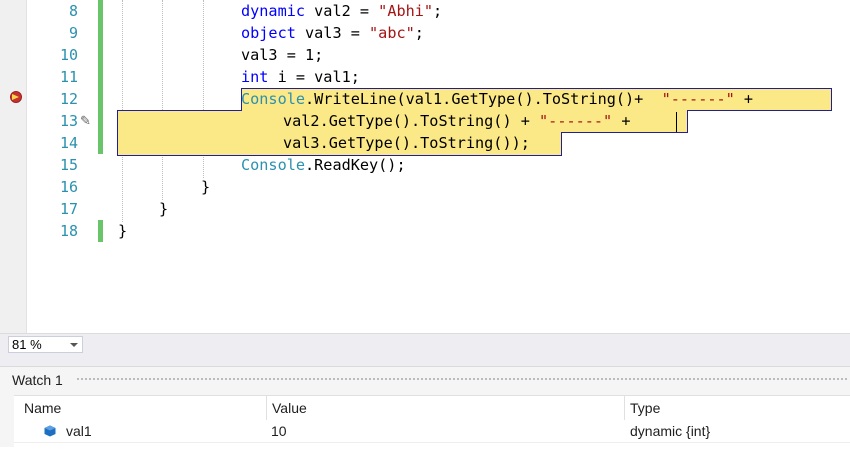 This screenshot has height=453, width=850. Describe the element at coordinates (268, 33) in the screenshot. I see `code-token: object` at that location.